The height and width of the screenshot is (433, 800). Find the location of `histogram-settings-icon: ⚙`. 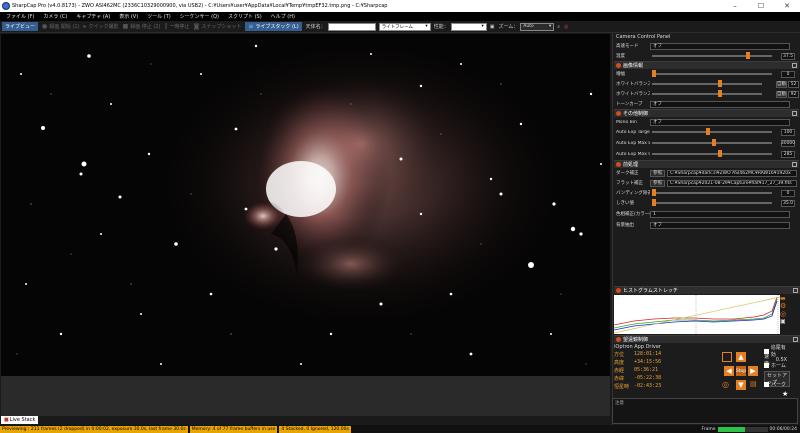

histogram-settings-icon: ⚙ is located at coordinates (786, 306).